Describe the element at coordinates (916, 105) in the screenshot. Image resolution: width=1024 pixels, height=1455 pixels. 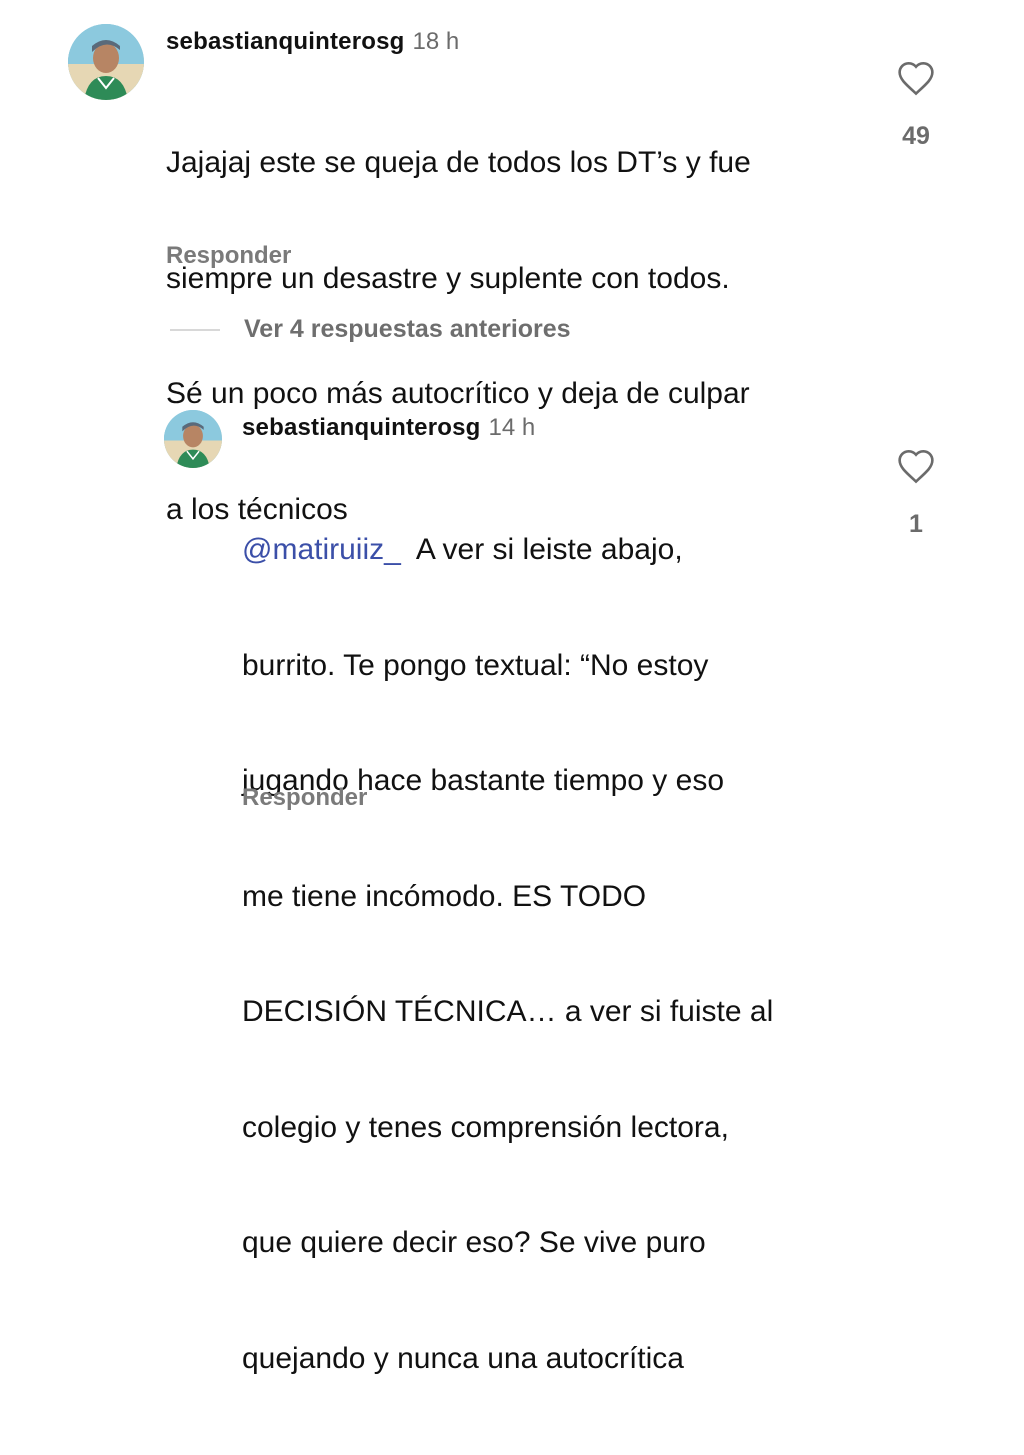
I see `like-button: 49` at that location.